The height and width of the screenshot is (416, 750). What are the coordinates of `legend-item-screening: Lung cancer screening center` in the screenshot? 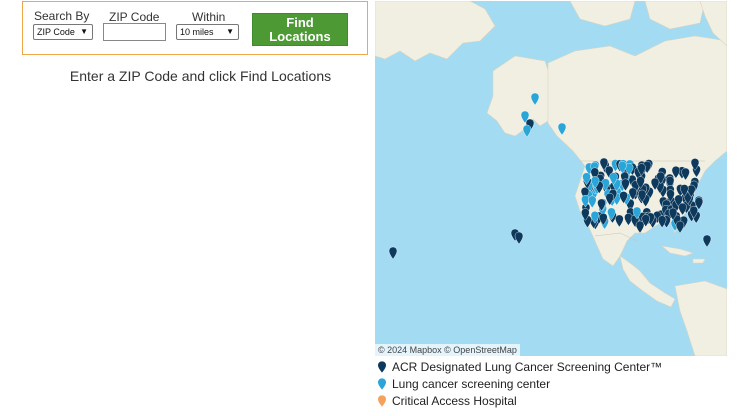 It's located at (520, 383).